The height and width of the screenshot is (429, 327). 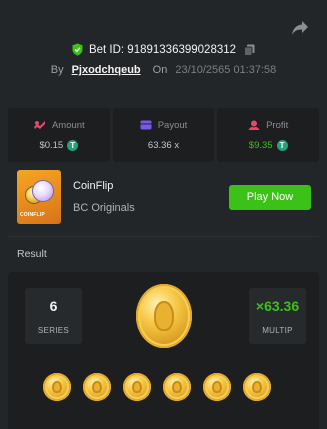 I want to click on author-line: By Pjxodchqeub On 23/10/2565 01:37:58, so click(x=163, y=70).